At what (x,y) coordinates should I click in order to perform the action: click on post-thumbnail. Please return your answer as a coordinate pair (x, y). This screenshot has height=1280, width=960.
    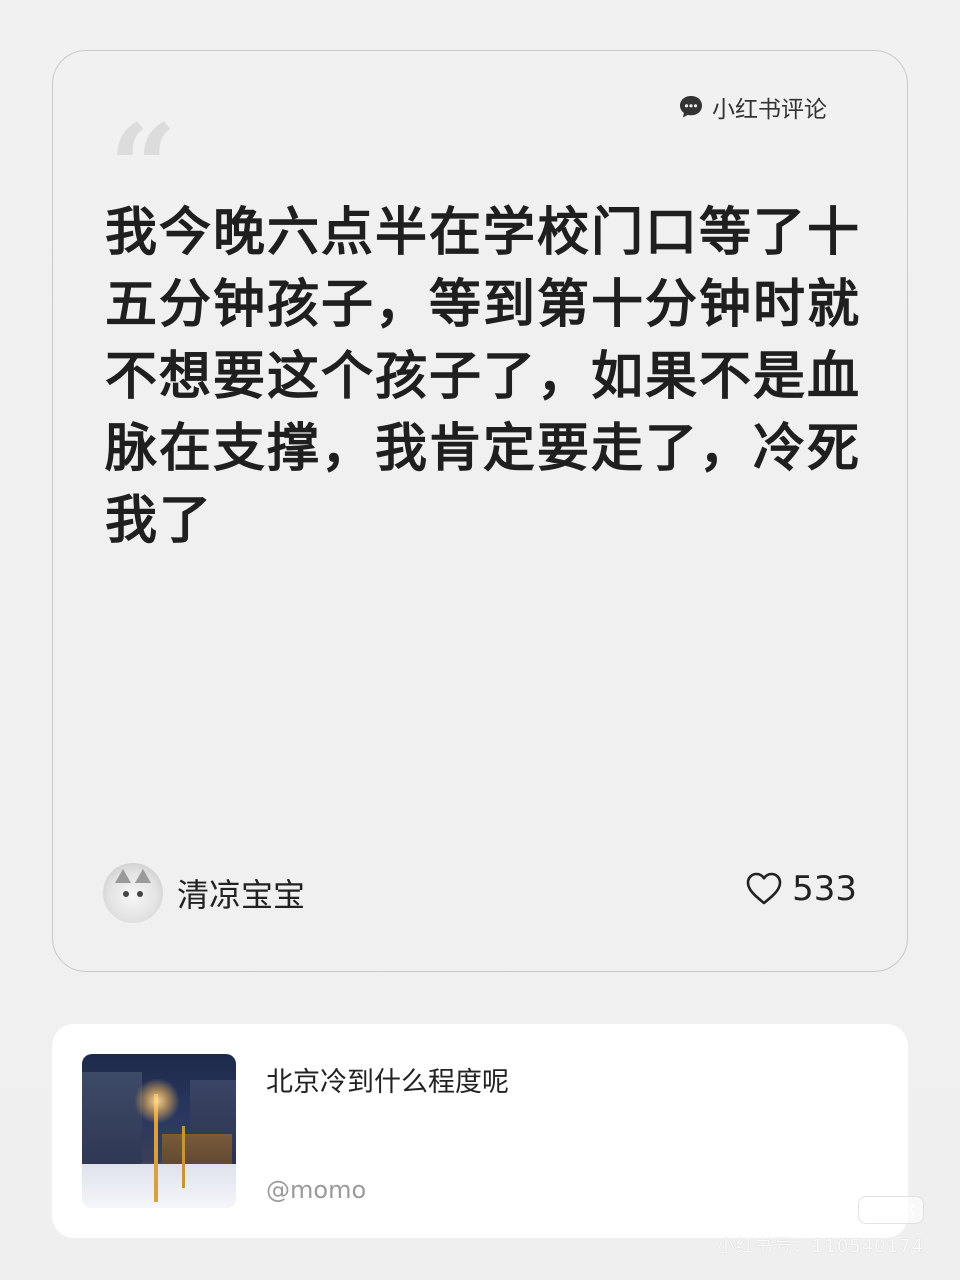
    Looking at the image, I should click on (159, 1131).